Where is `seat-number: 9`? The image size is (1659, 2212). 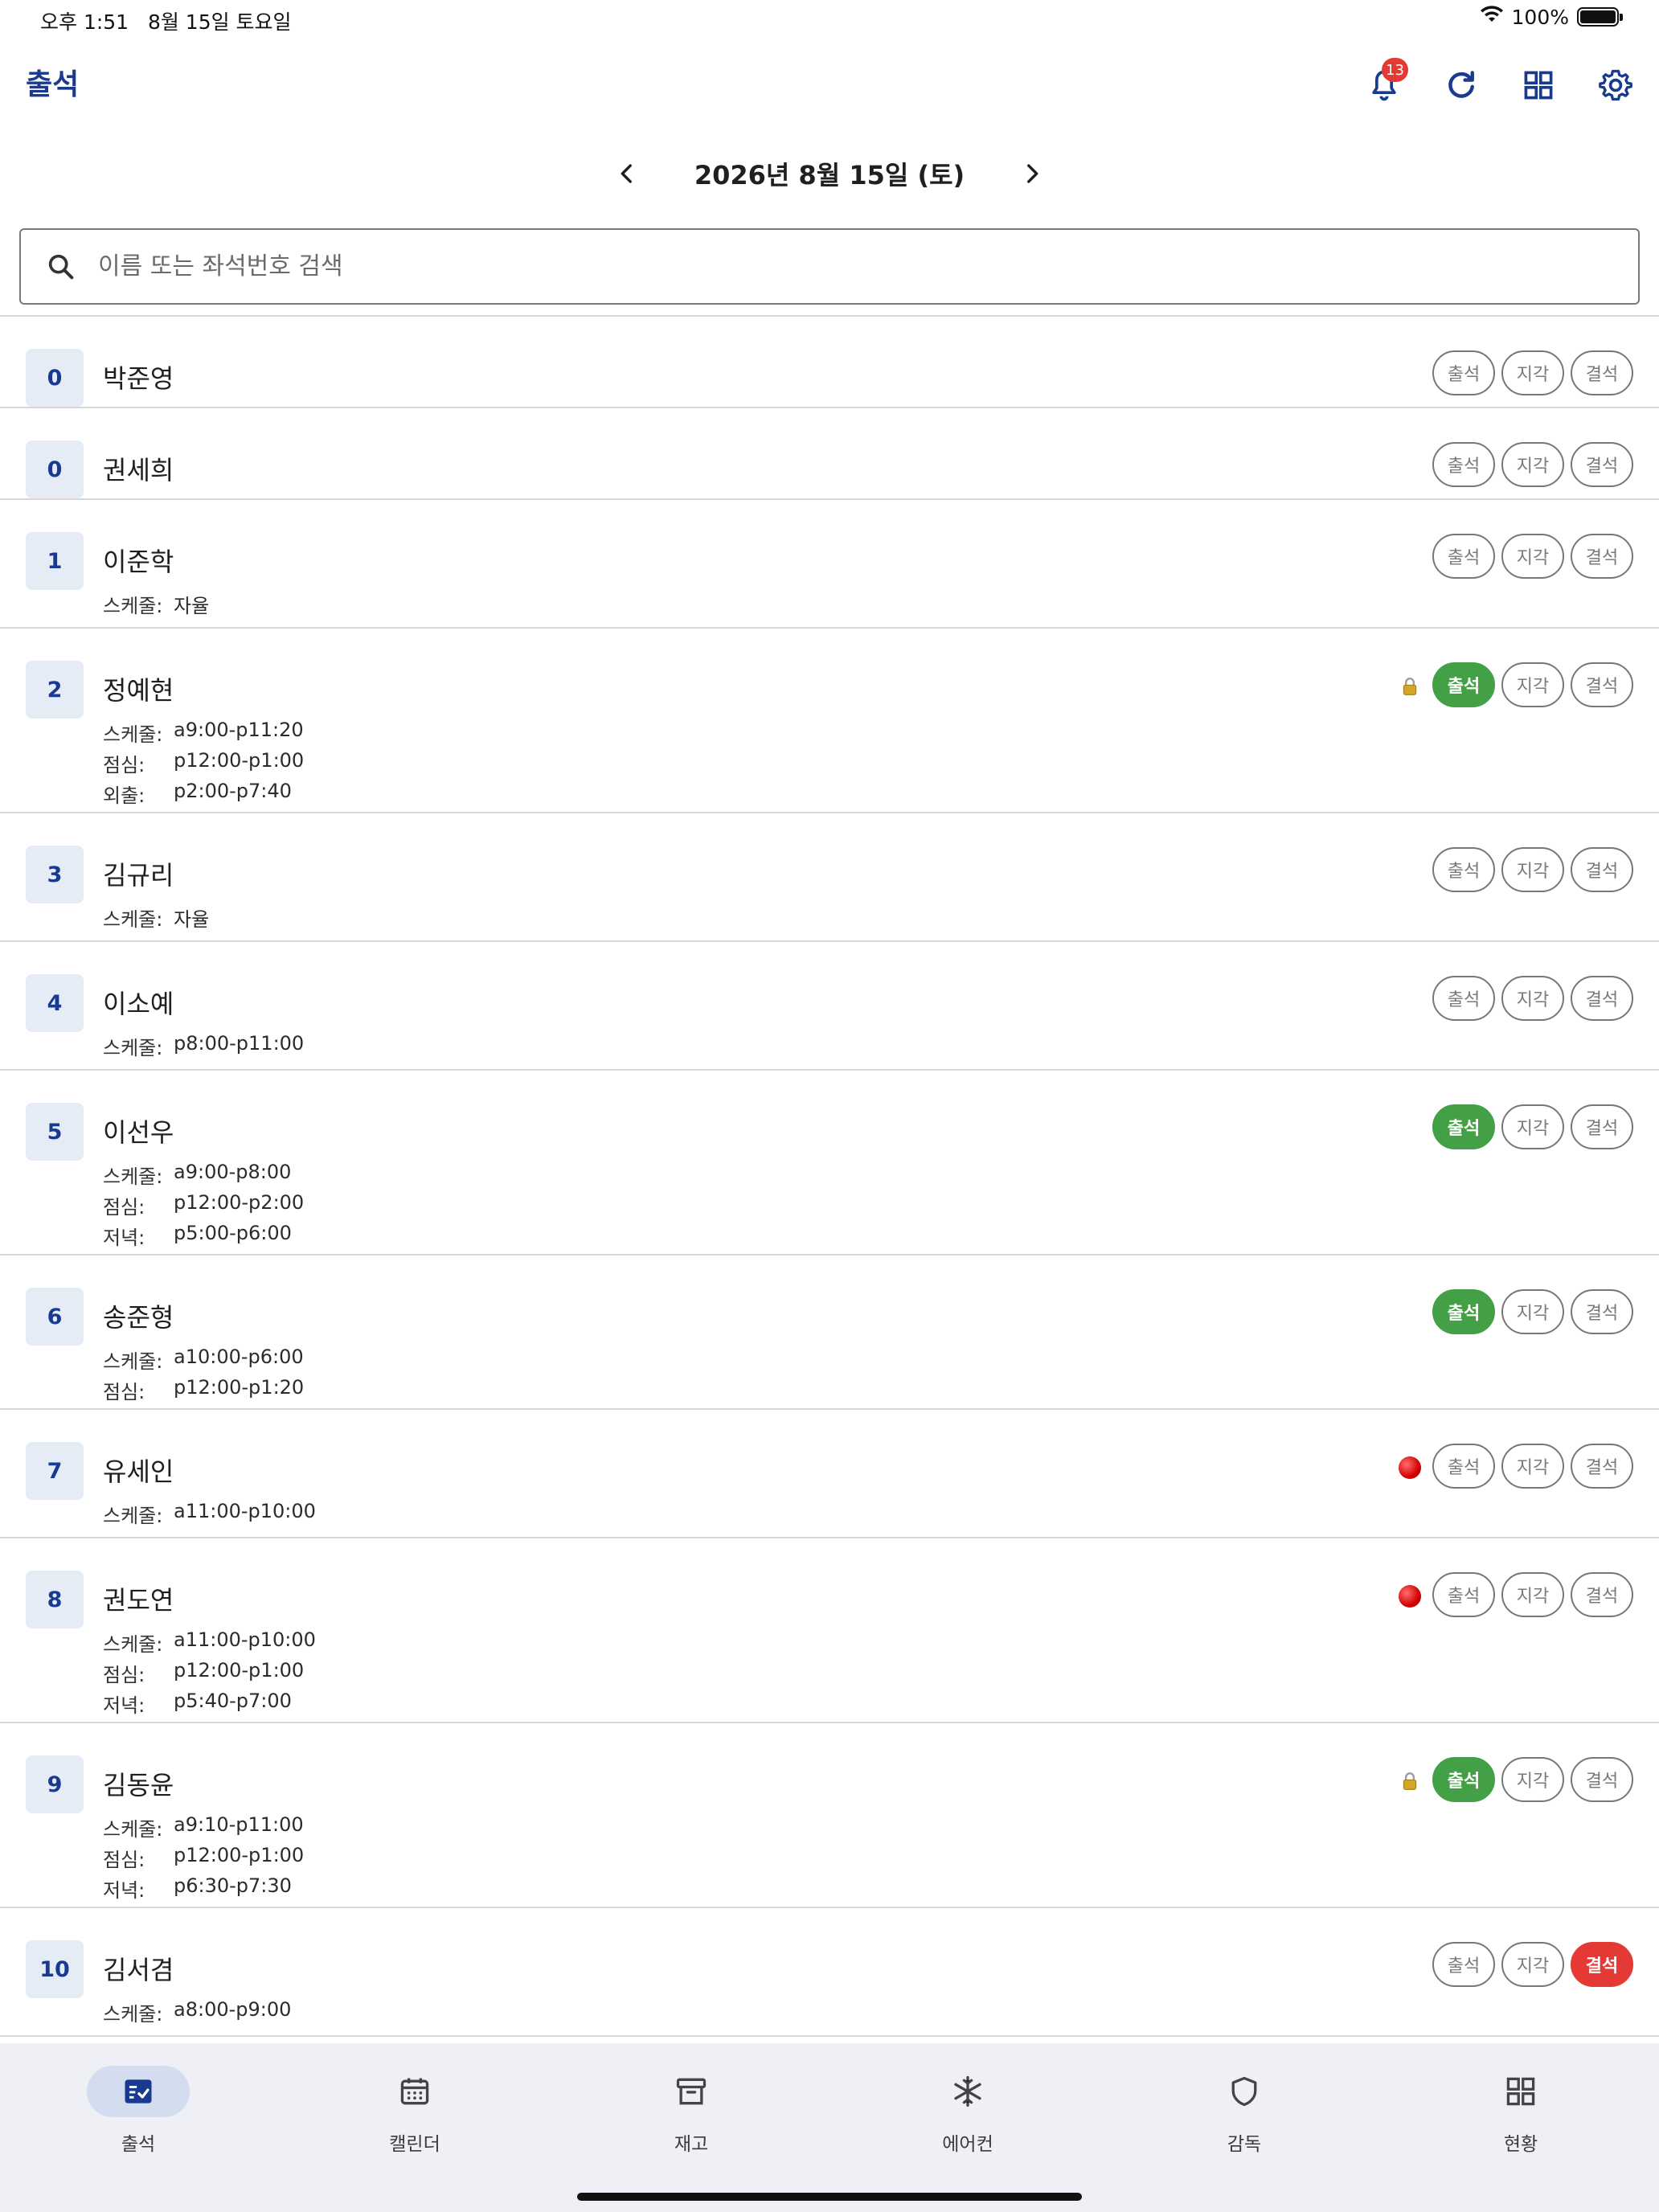 seat-number: 9 is located at coordinates (55, 1784).